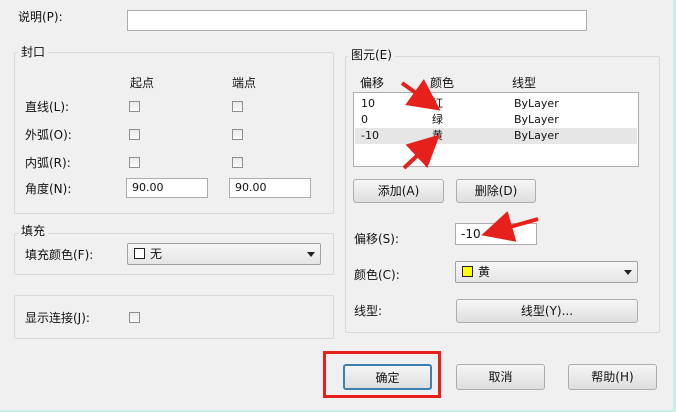 The height and width of the screenshot is (412, 676). What do you see at coordinates (510, 226) in the screenshot?
I see `arrow-to-offset-icon` at bounding box center [510, 226].